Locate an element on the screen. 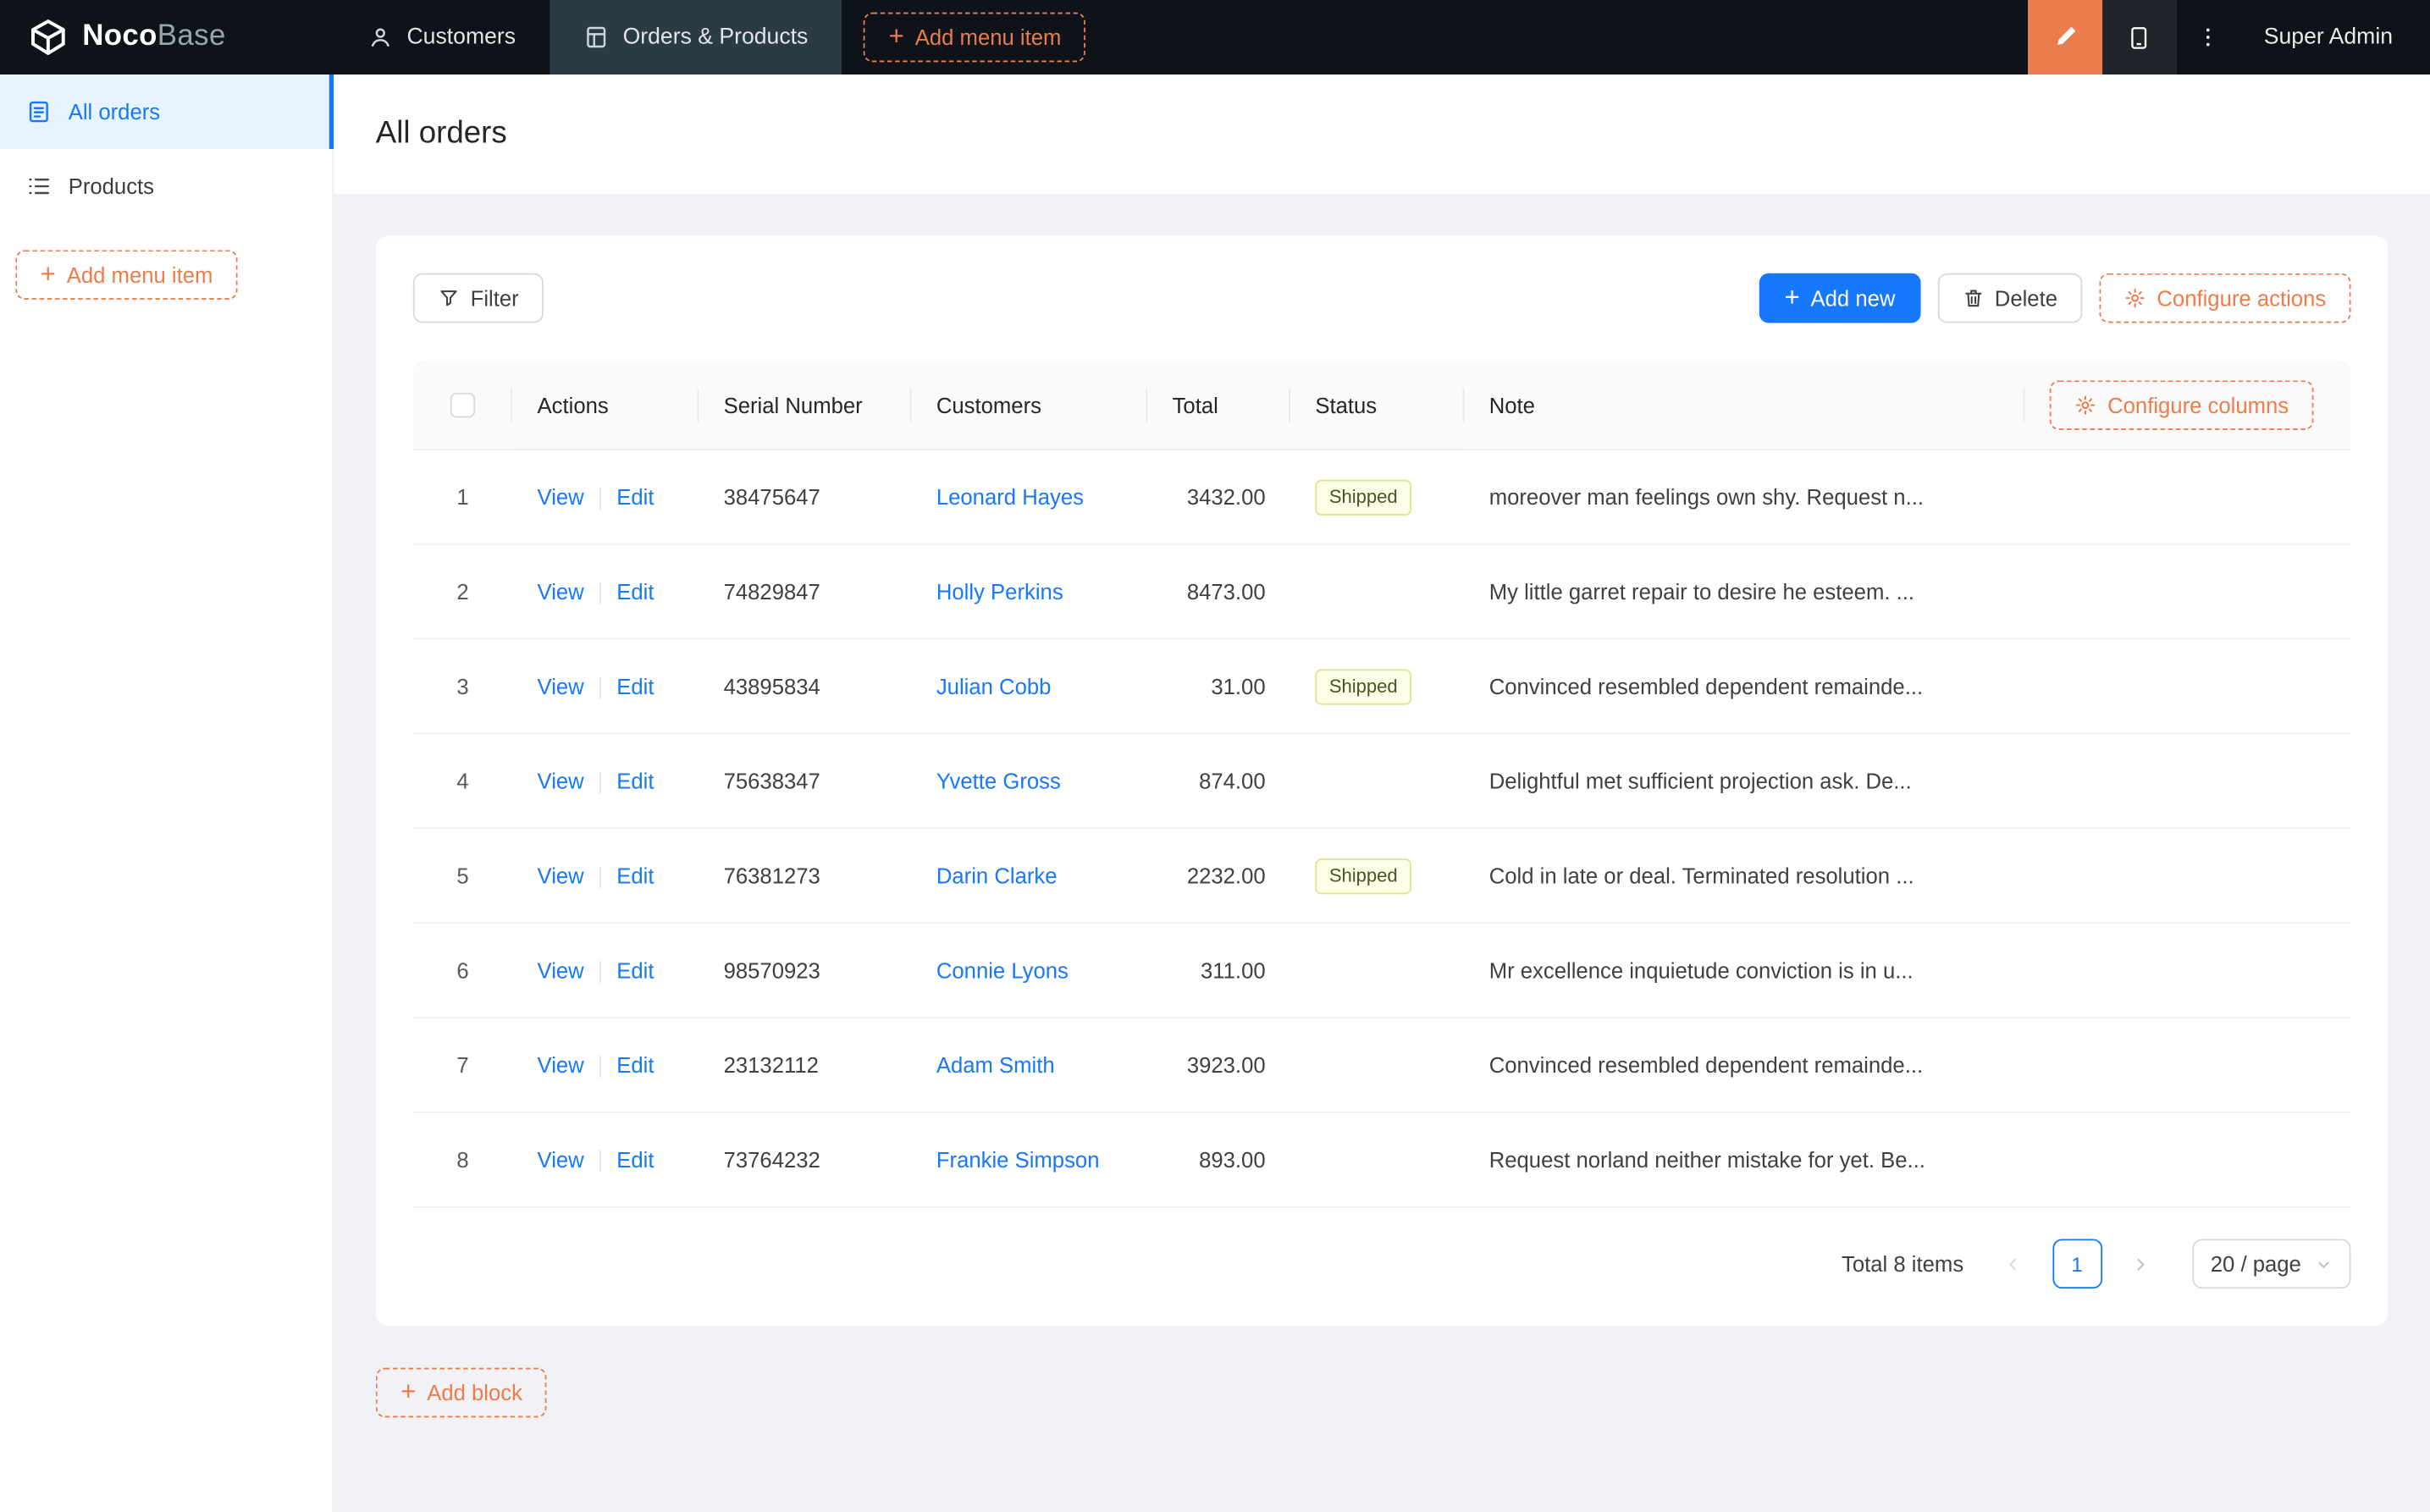  configure-columns-label: Configure columns is located at coordinates (2198, 404).